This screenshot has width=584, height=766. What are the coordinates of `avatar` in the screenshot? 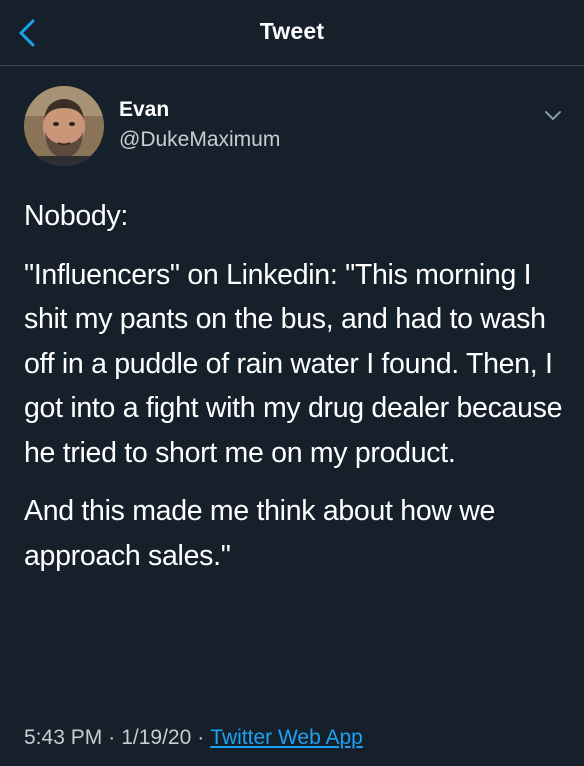 It's located at (64, 126).